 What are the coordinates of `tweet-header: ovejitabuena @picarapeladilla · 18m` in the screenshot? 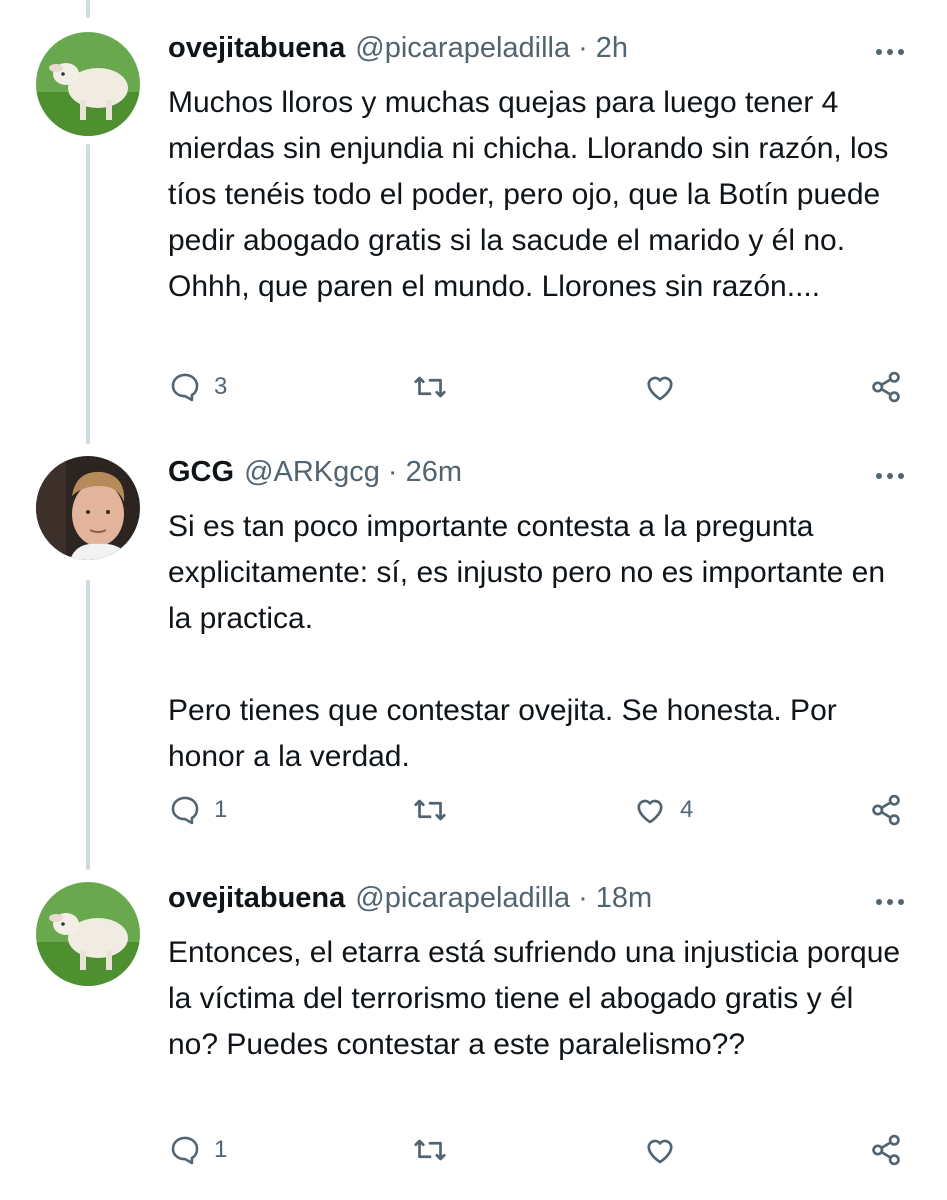 It's located at (538, 904).